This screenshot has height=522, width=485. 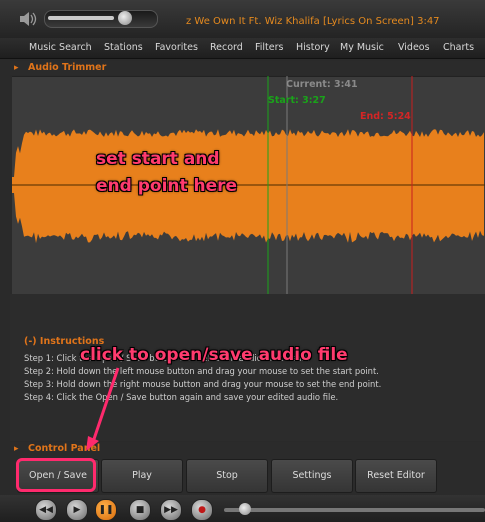 I want to click on annotation-arrow, so click(x=103, y=409).